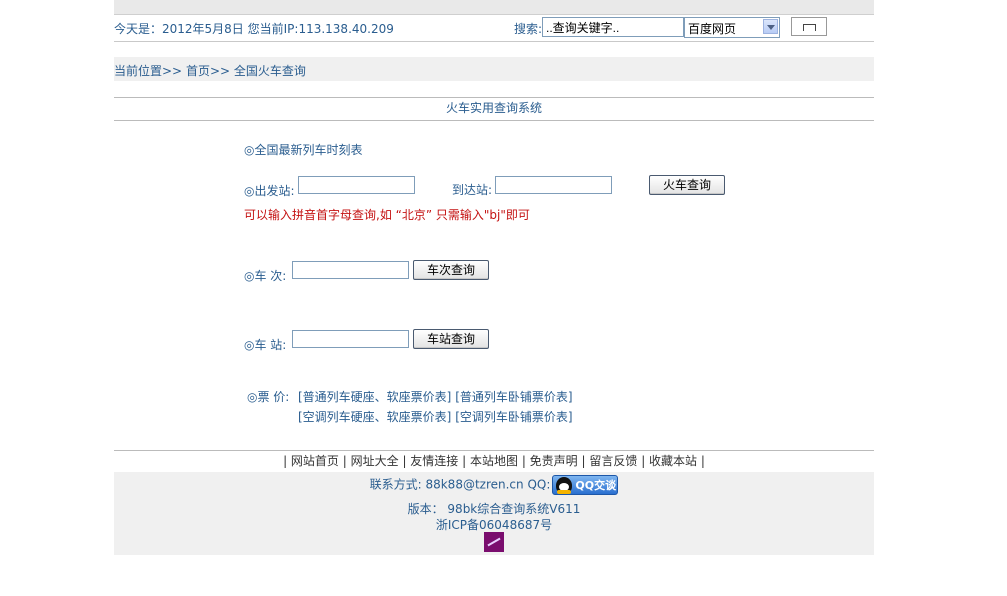 Image resolution: width=1007 pixels, height=596 pixels. Describe the element at coordinates (494, 509) in the screenshot. I see `version-text: 版本： 98bk综合查询系统V611` at that location.